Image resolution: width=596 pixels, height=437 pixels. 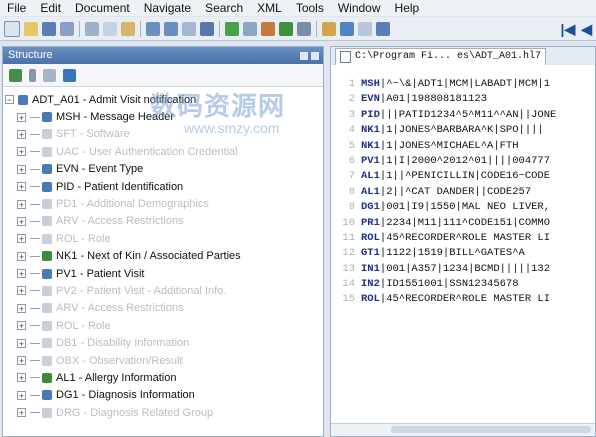 I want to click on new-file-icon, so click(x=12, y=28).